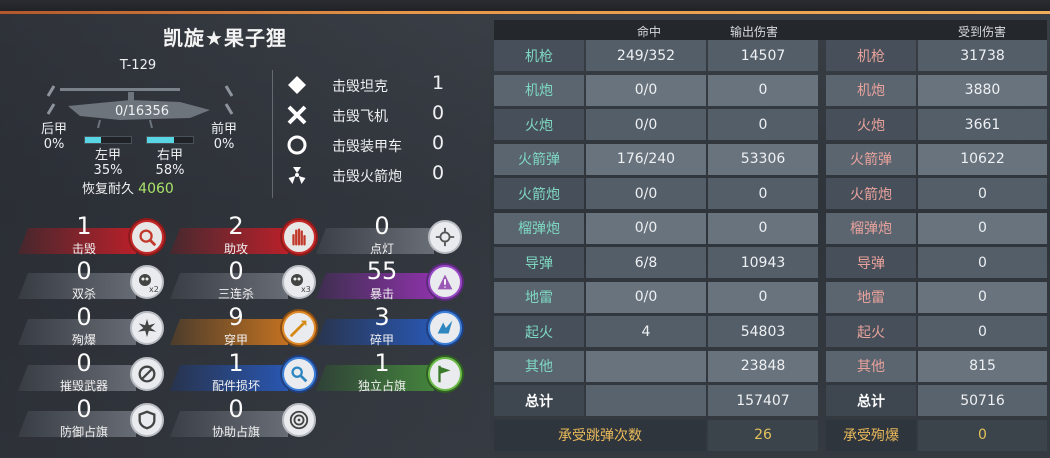  What do you see at coordinates (235, 294) in the screenshot?
I see `stat-label: 三连杀` at bounding box center [235, 294].